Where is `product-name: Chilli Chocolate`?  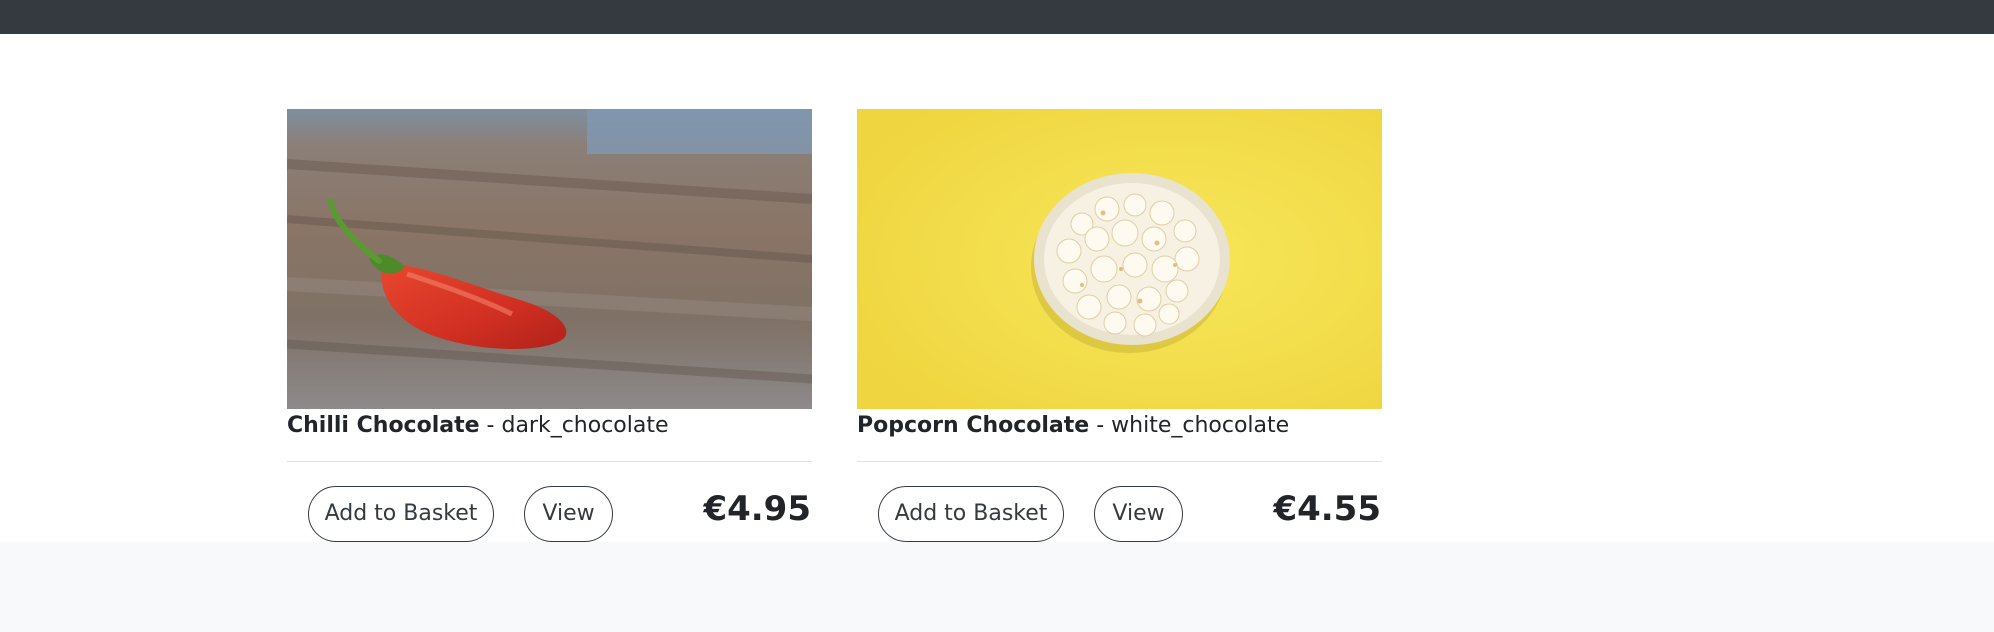
product-name: Chilli Chocolate is located at coordinates (383, 425).